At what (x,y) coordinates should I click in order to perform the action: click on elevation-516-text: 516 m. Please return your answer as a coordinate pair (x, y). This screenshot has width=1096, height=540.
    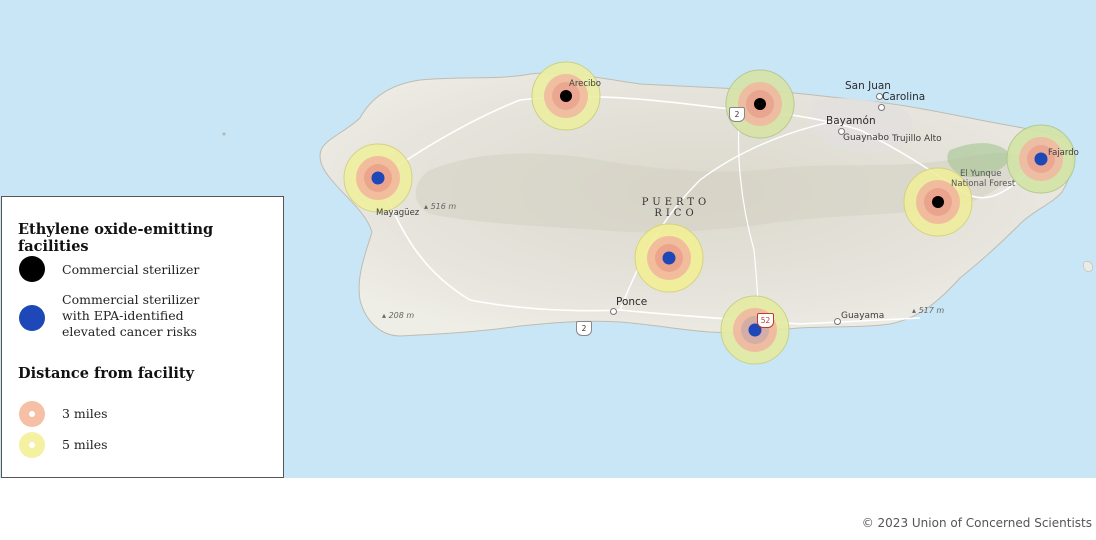
    Looking at the image, I should click on (443, 206).